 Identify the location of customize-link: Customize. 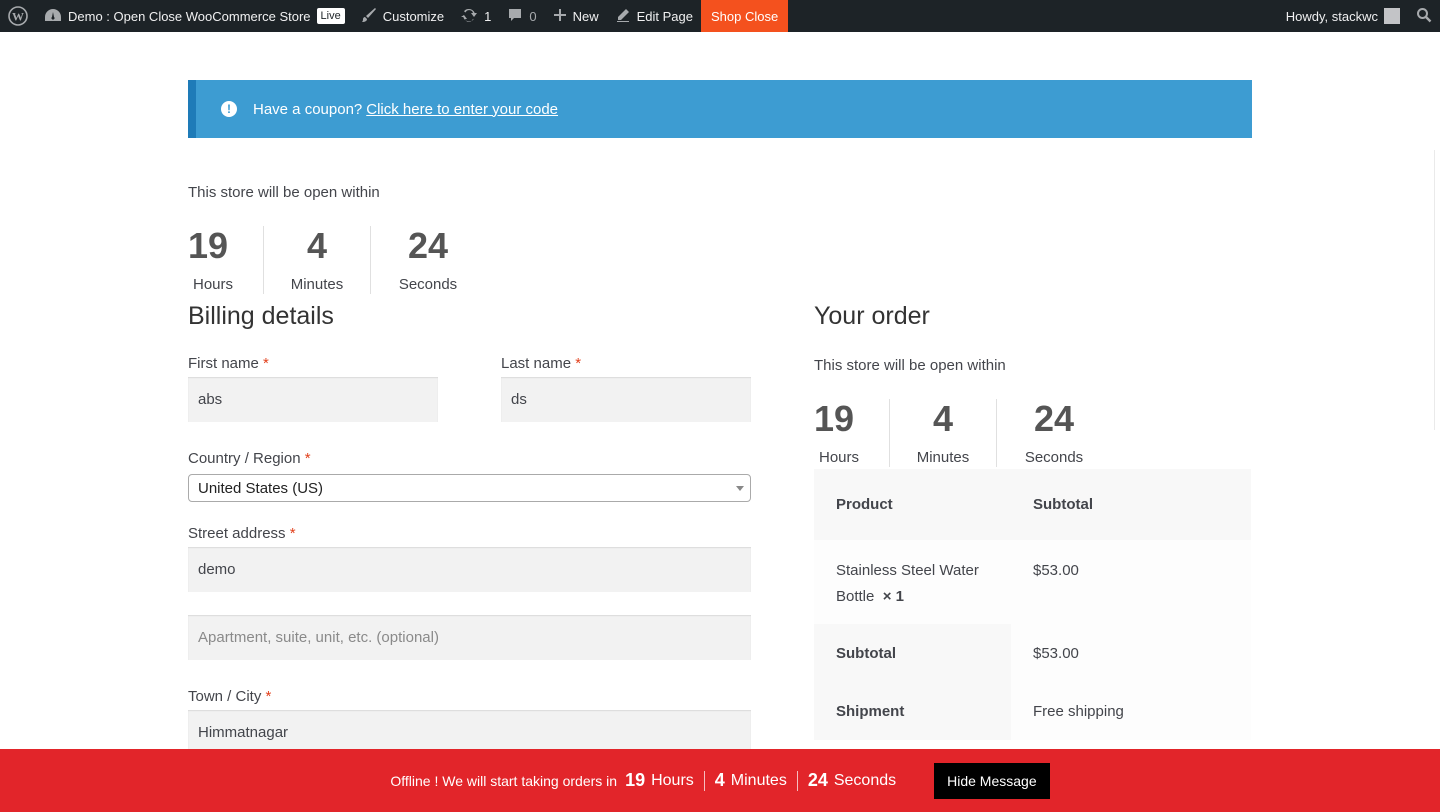
(402, 16).